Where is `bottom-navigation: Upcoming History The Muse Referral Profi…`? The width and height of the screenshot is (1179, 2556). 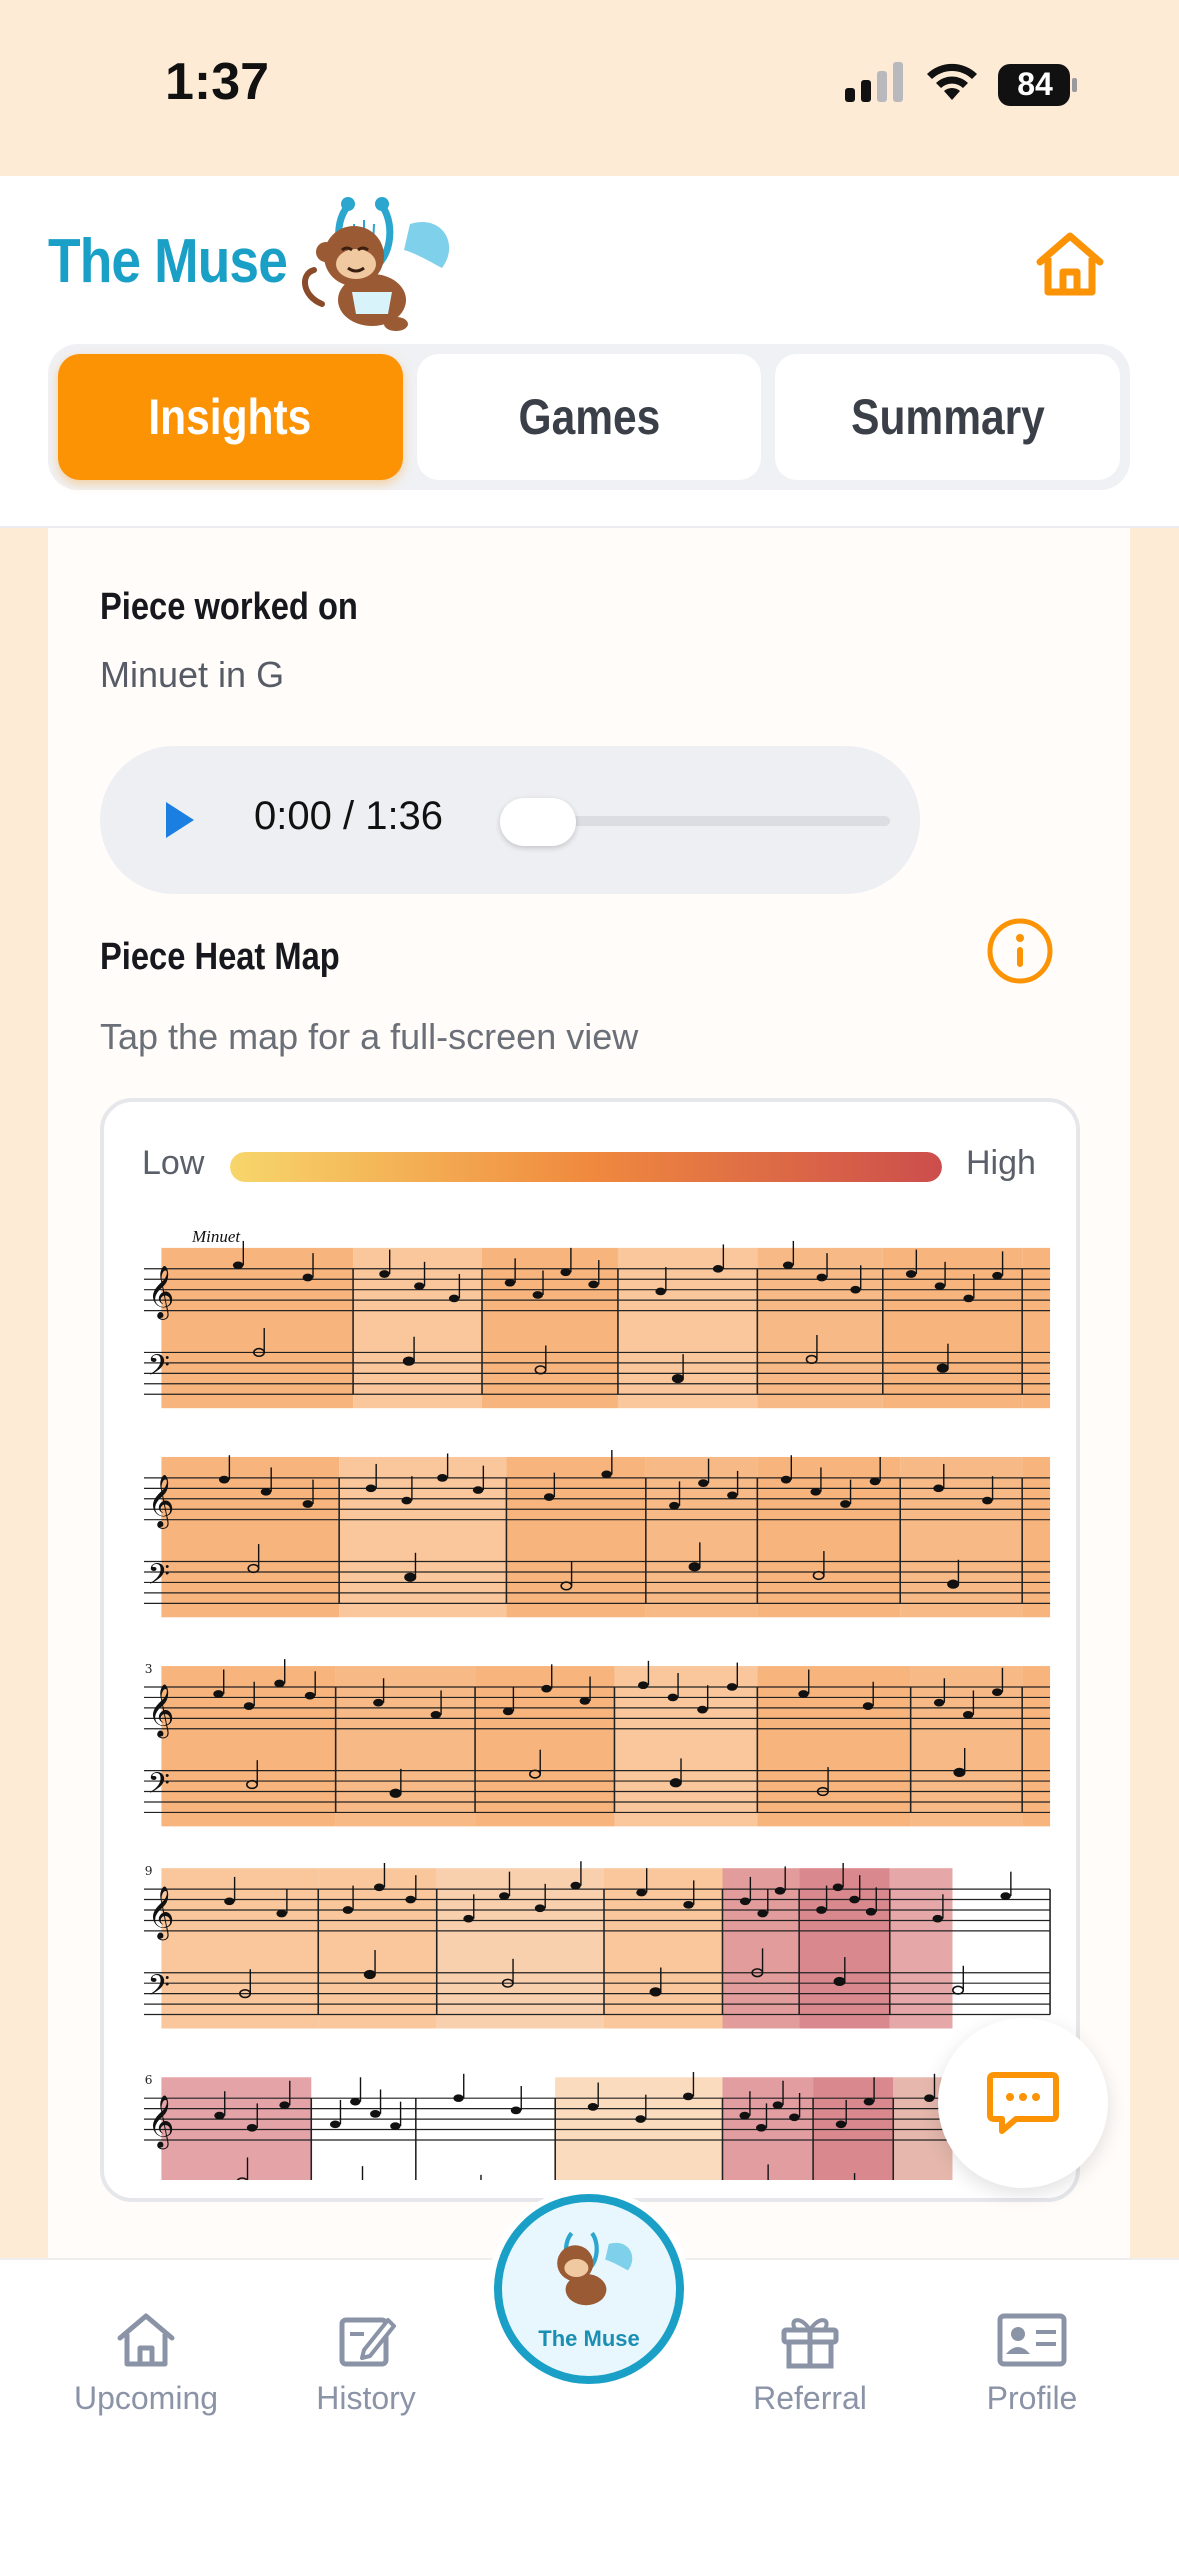 bottom-navigation: Upcoming History The Muse Referral Profi… is located at coordinates (589, 2375).